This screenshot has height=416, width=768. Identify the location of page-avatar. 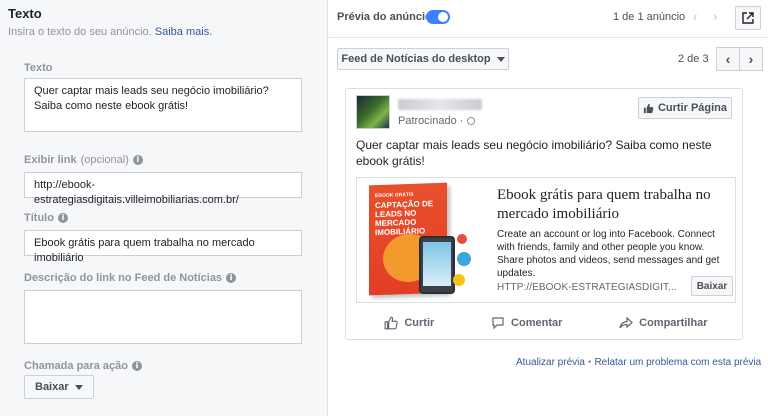
(373, 112).